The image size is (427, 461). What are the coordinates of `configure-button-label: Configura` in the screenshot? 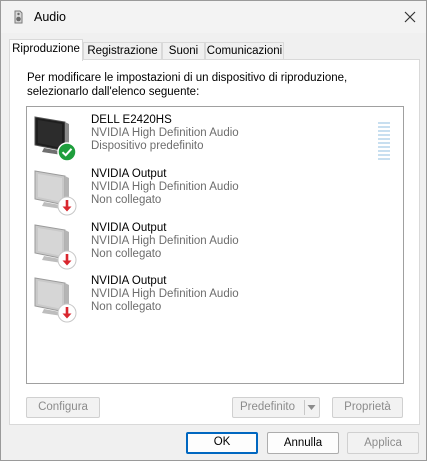 It's located at (63, 407).